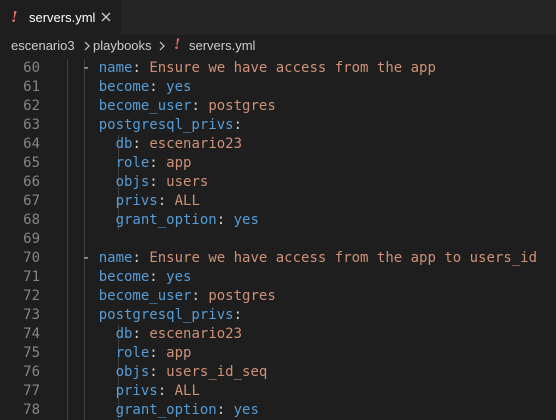 This screenshot has height=420, width=556. Describe the element at coordinates (43, 45) in the screenshot. I see `breadcrumb-item-folder: escenario3` at that location.